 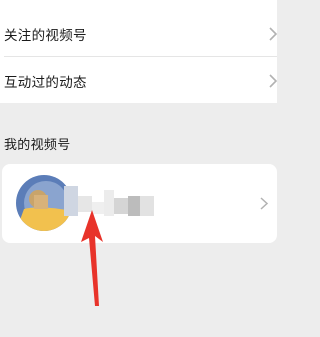 I want to click on blurred-channel-name, so click(x=109, y=201).